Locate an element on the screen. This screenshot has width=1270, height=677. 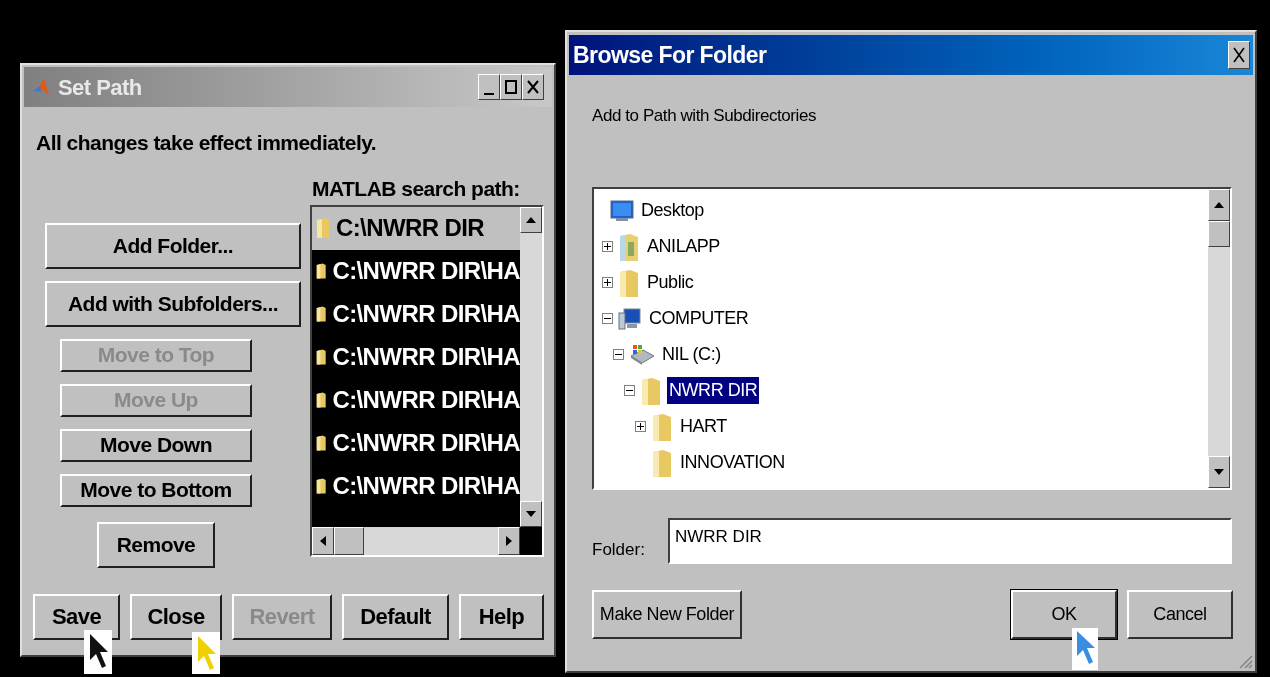
user-folder-icon is located at coordinates (629, 246).